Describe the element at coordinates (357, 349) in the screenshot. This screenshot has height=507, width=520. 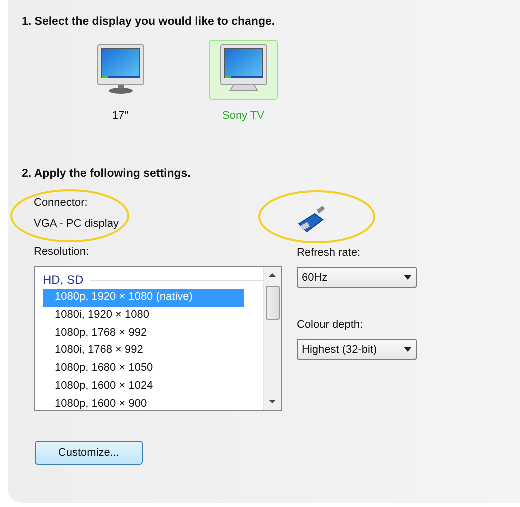
I see `colour-depth-dropdown: Highest (32-bit)` at that location.